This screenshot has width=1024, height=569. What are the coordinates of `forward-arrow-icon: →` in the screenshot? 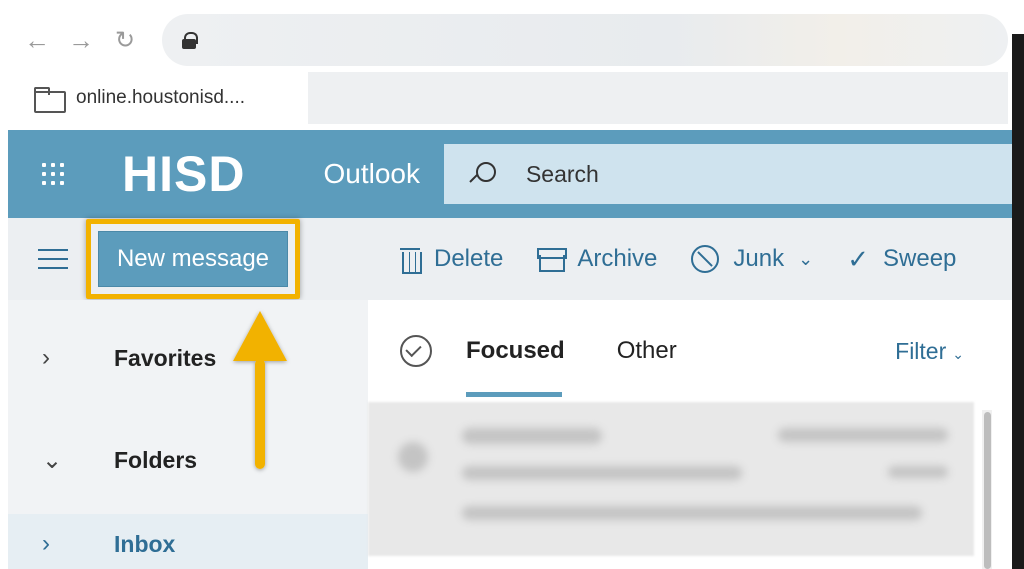 It's located at (81, 40).